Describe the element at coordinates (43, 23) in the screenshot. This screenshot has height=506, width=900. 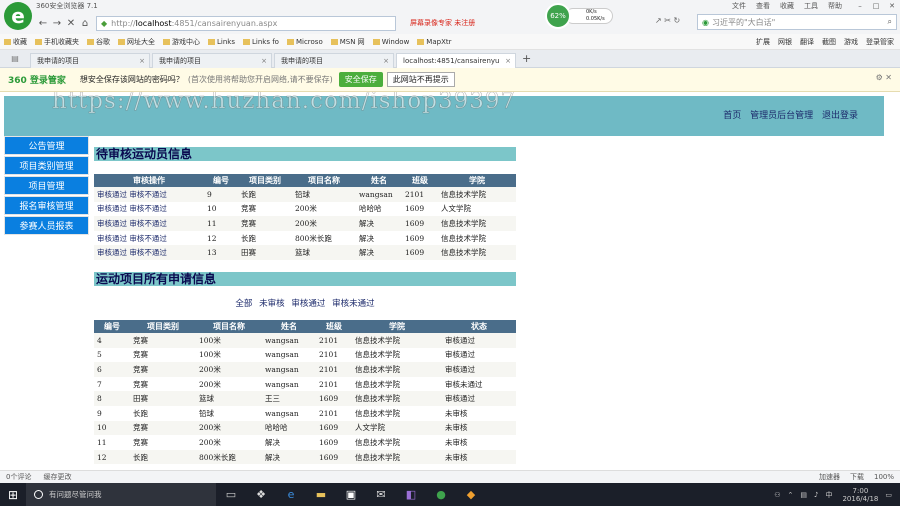
I see `back-icon: ←` at that location.